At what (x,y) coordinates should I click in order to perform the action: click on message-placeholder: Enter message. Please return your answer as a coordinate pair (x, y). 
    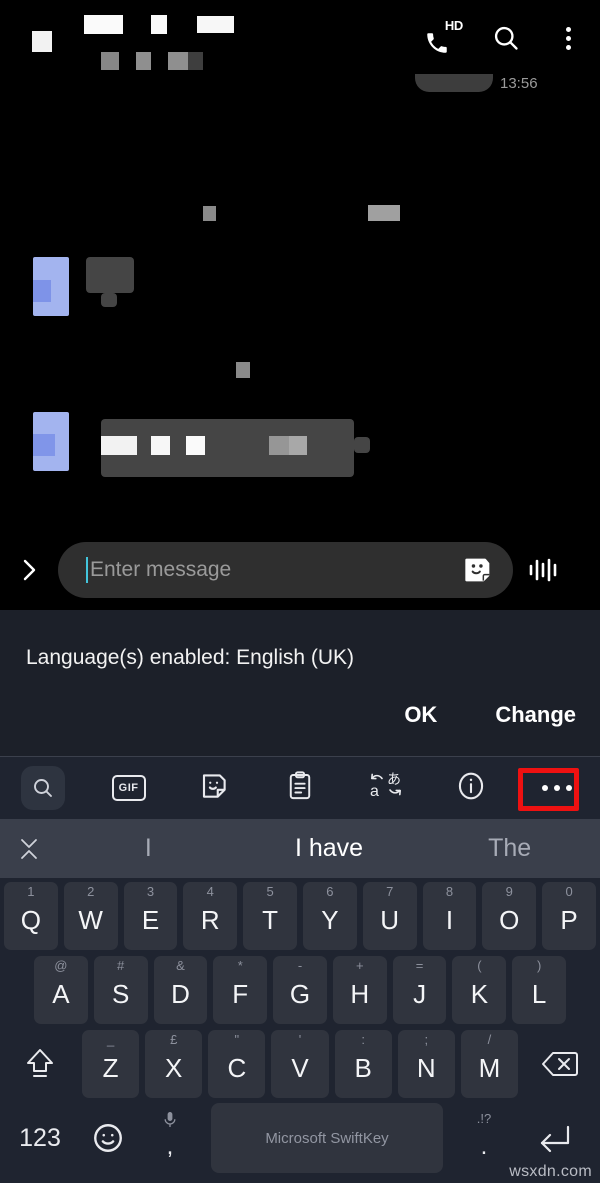
    Looking at the image, I should click on (161, 569).